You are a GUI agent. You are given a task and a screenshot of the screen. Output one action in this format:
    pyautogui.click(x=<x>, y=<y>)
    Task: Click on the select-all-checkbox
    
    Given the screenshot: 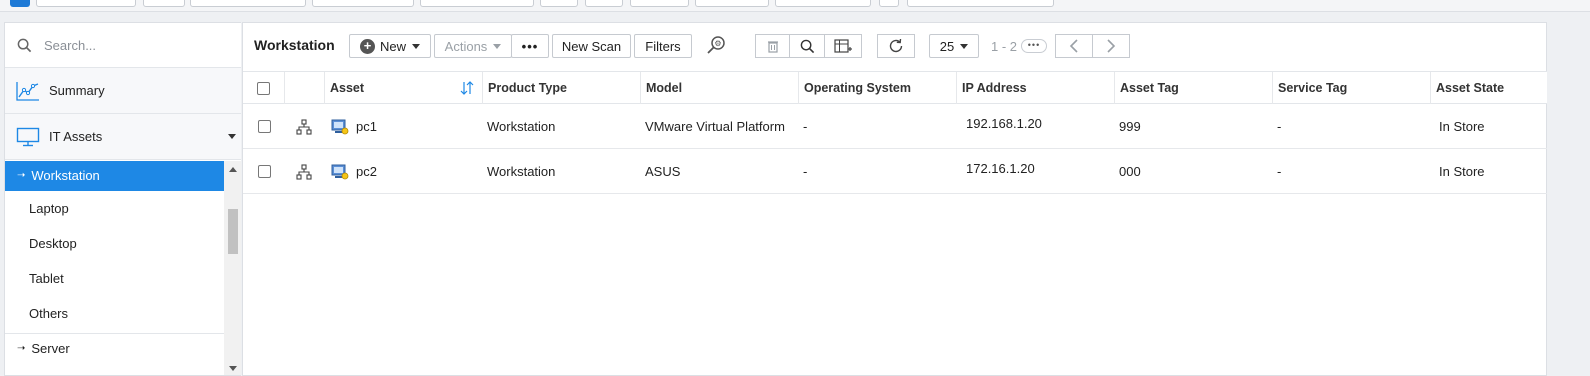 What is the action you would take?
    pyautogui.click(x=263, y=88)
    